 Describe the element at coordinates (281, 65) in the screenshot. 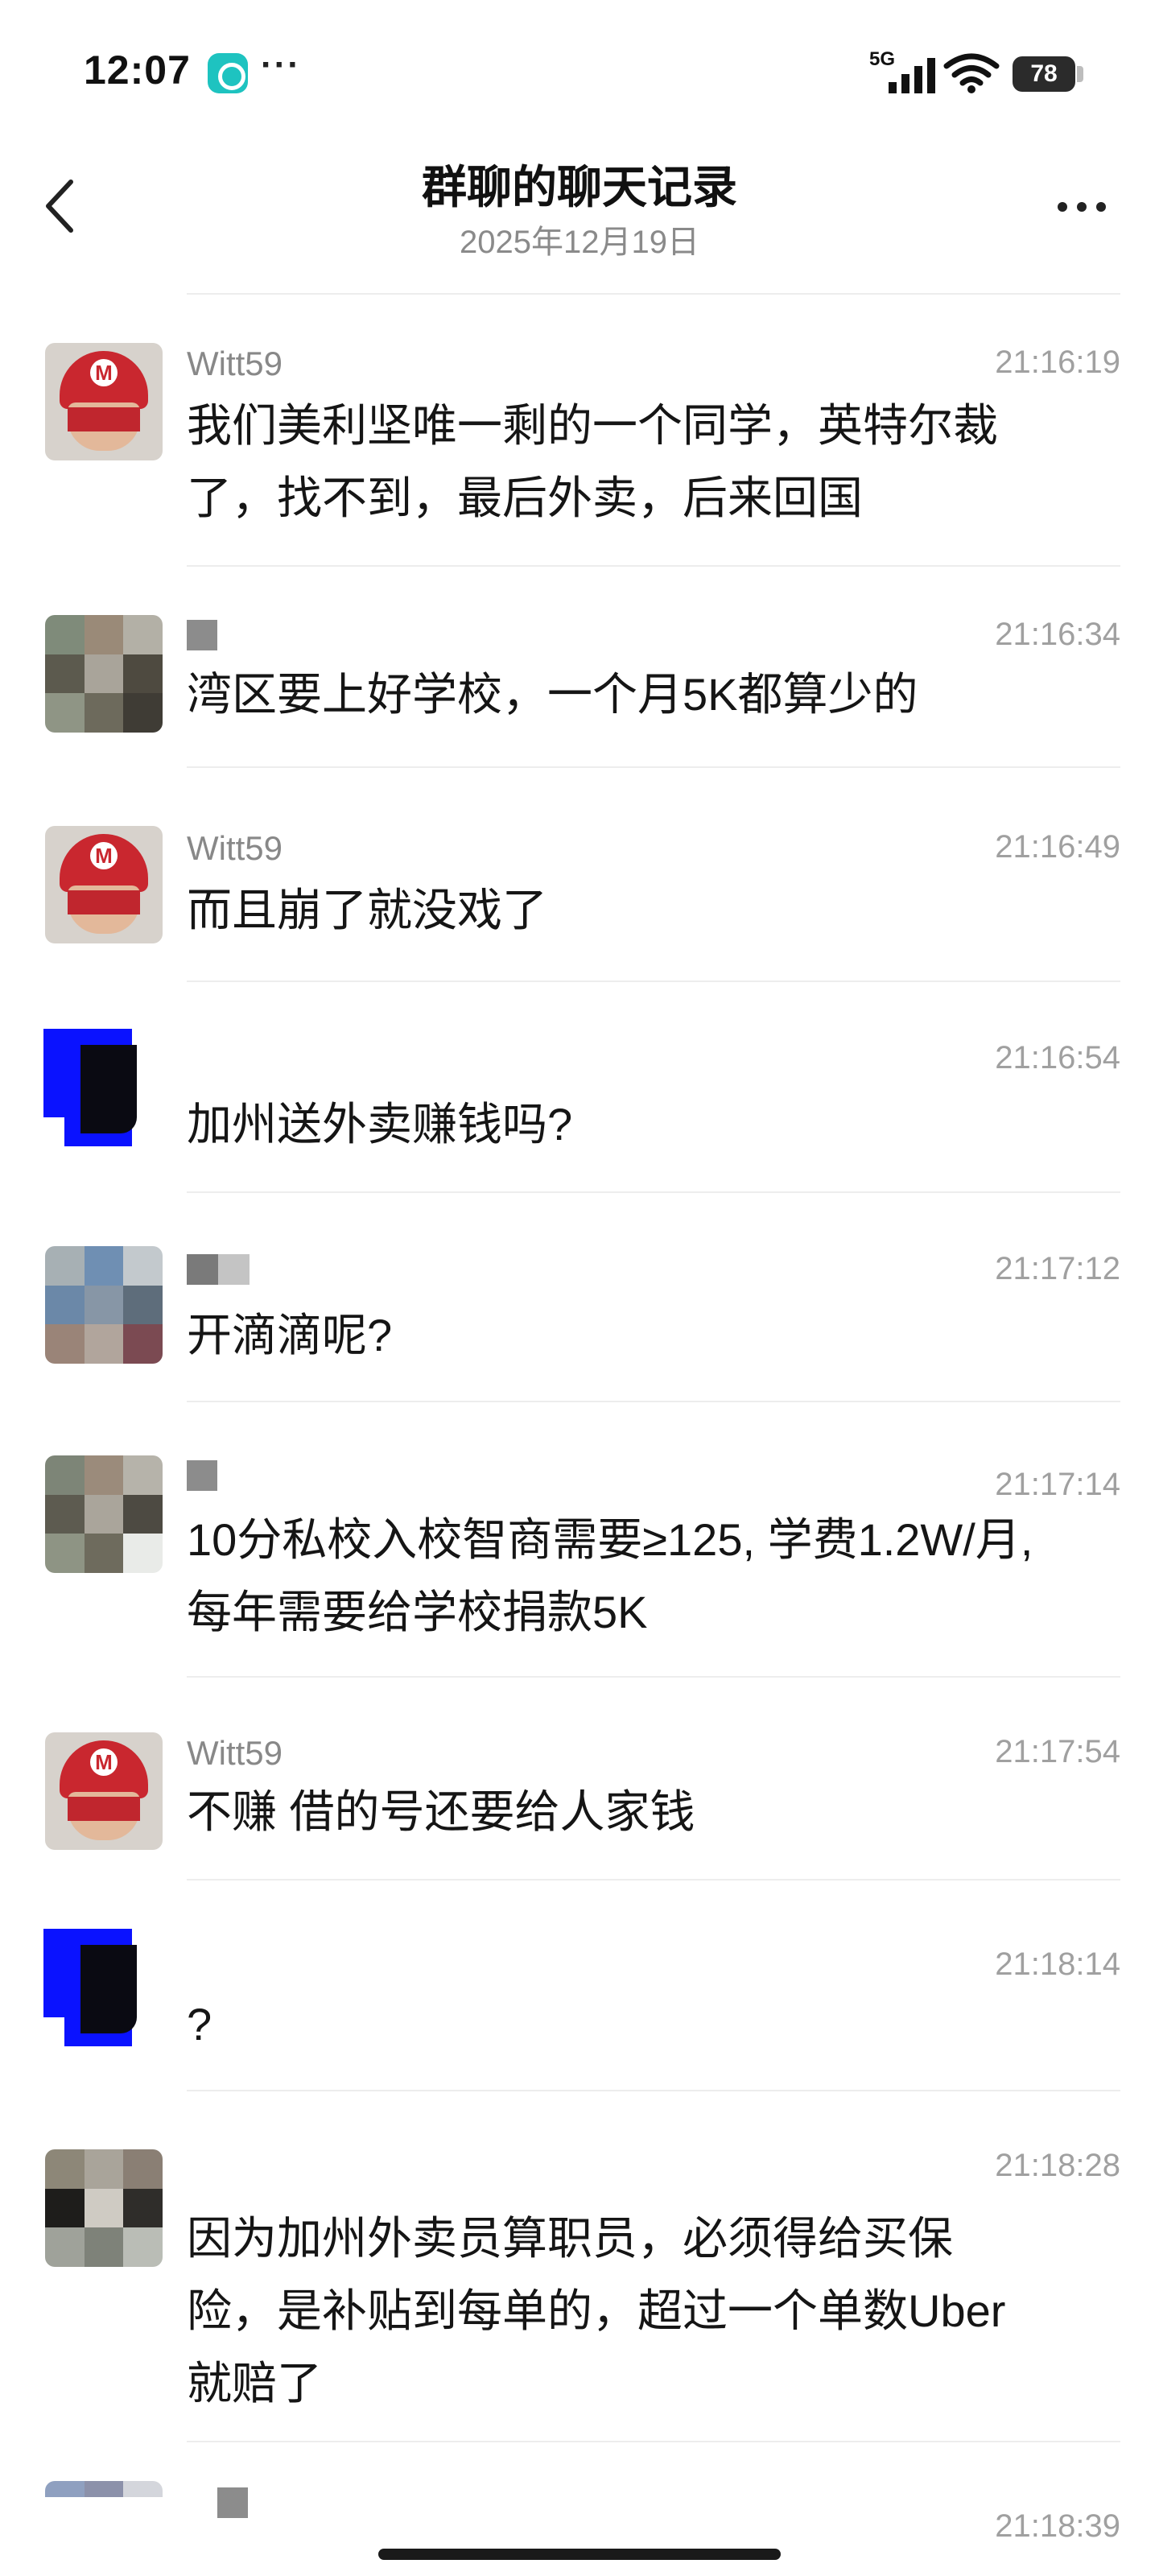

I see `status-more-dots: ···` at that location.